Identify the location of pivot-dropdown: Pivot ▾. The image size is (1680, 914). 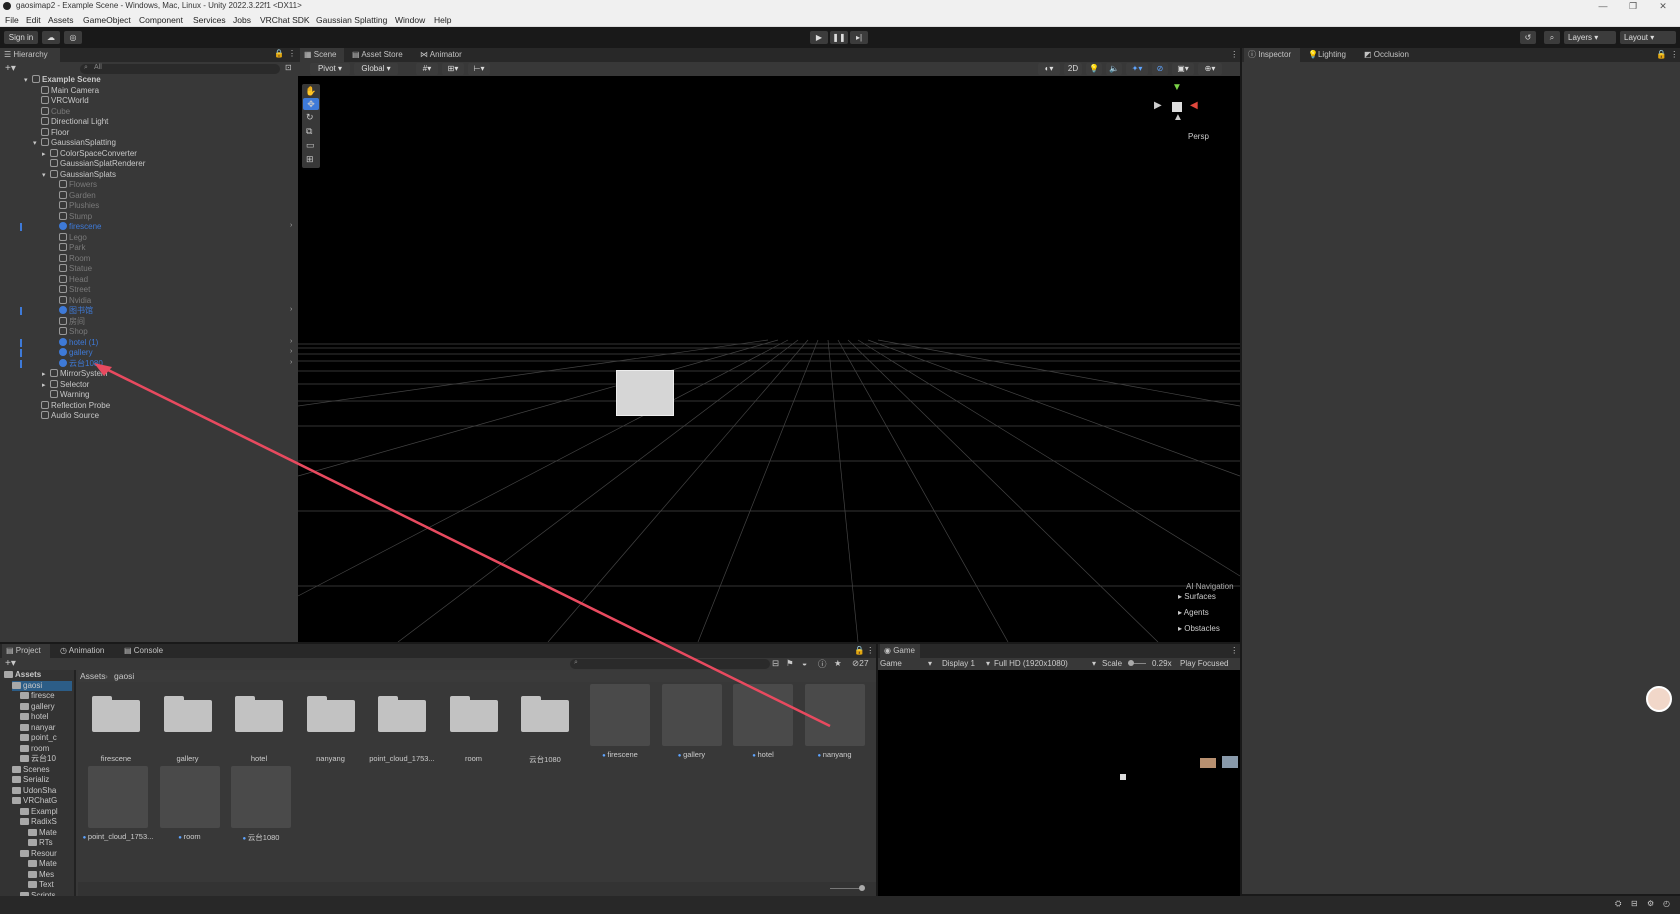
(330, 69).